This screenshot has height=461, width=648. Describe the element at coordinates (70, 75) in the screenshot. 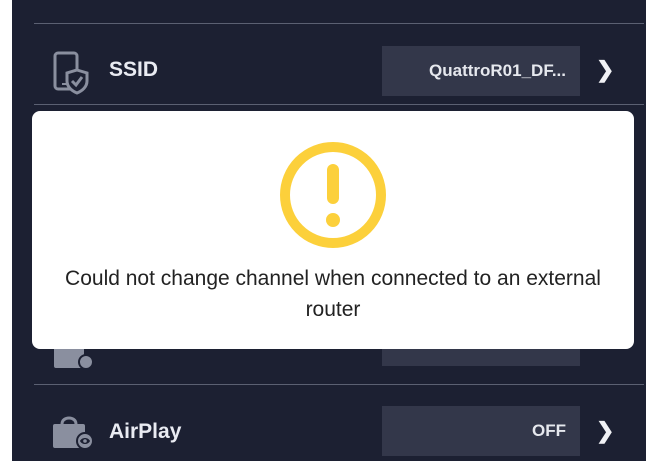

I see `phone-shield-icon` at that location.